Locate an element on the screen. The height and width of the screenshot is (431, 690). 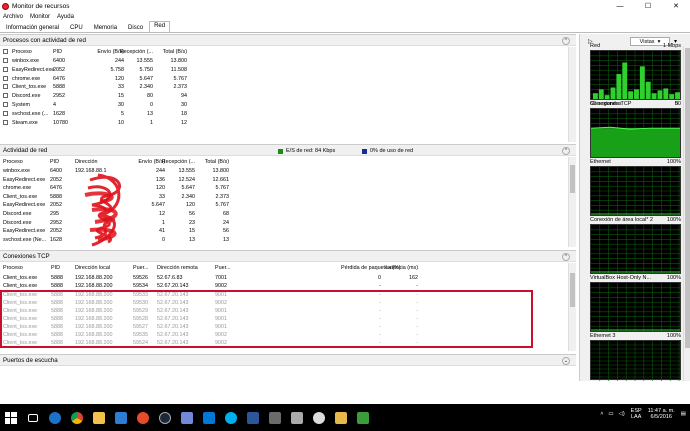
tcp-scroll-thumb is located at coordinates (572, 290).